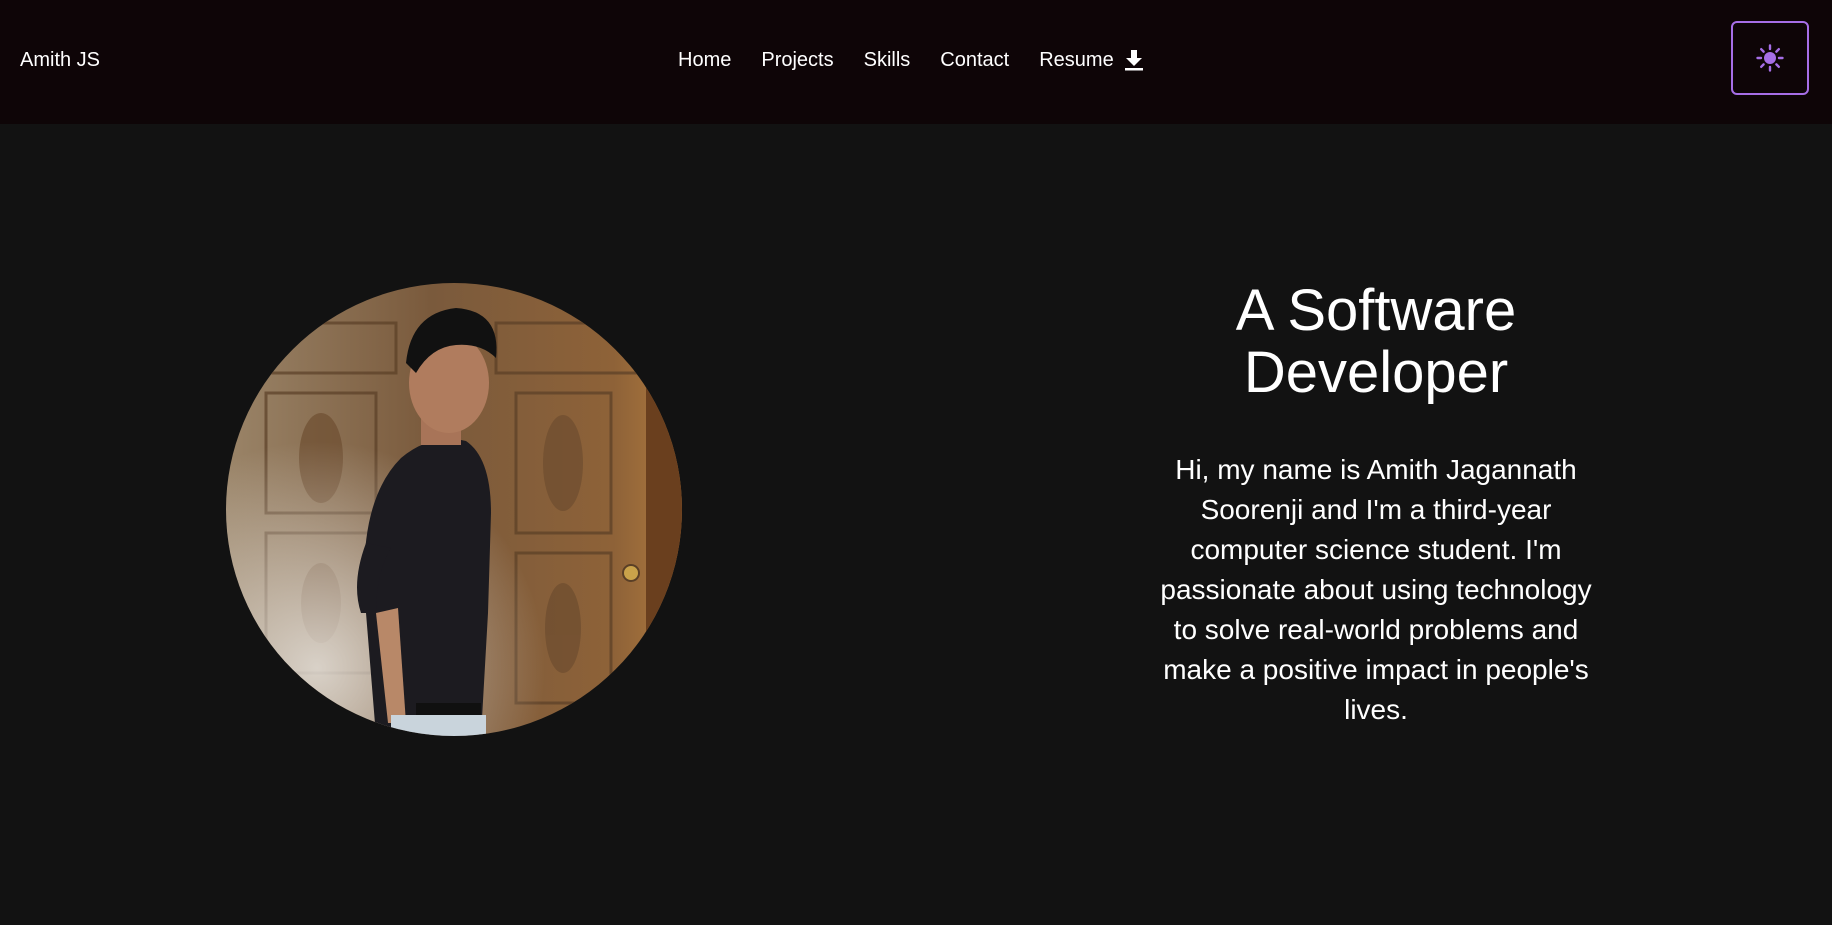  What do you see at coordinates (1133, 60) in the screenshot?
I see `download-icon` at bounding box center [1133, 60].